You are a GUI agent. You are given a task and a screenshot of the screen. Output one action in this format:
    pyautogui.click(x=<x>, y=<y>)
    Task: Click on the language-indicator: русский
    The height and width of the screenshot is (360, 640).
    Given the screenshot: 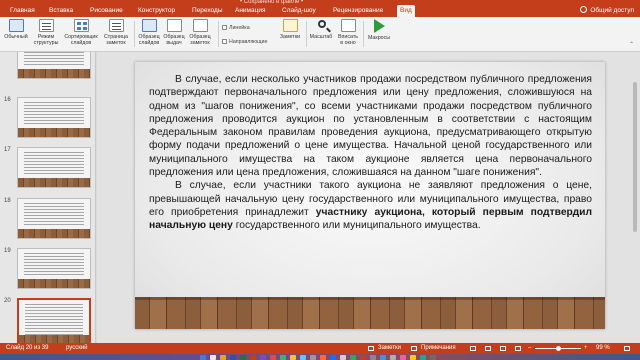 What is the action you would take?
    pyautogui.click(x=77, y=348)
    